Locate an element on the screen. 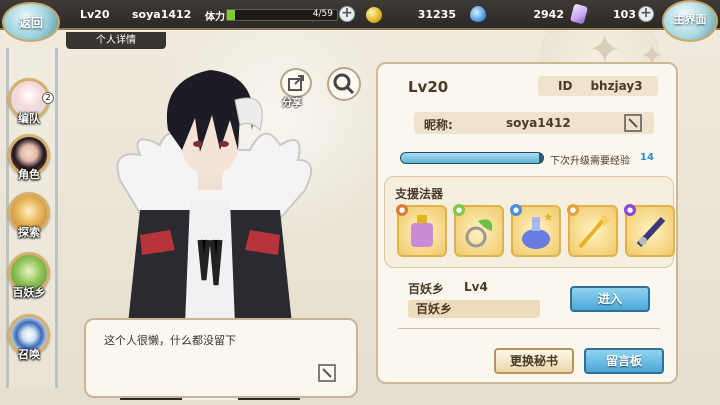 The width and height of the screenshot is (720, 405). artifact-slot-1: ● is located at coordinates (421, 230).